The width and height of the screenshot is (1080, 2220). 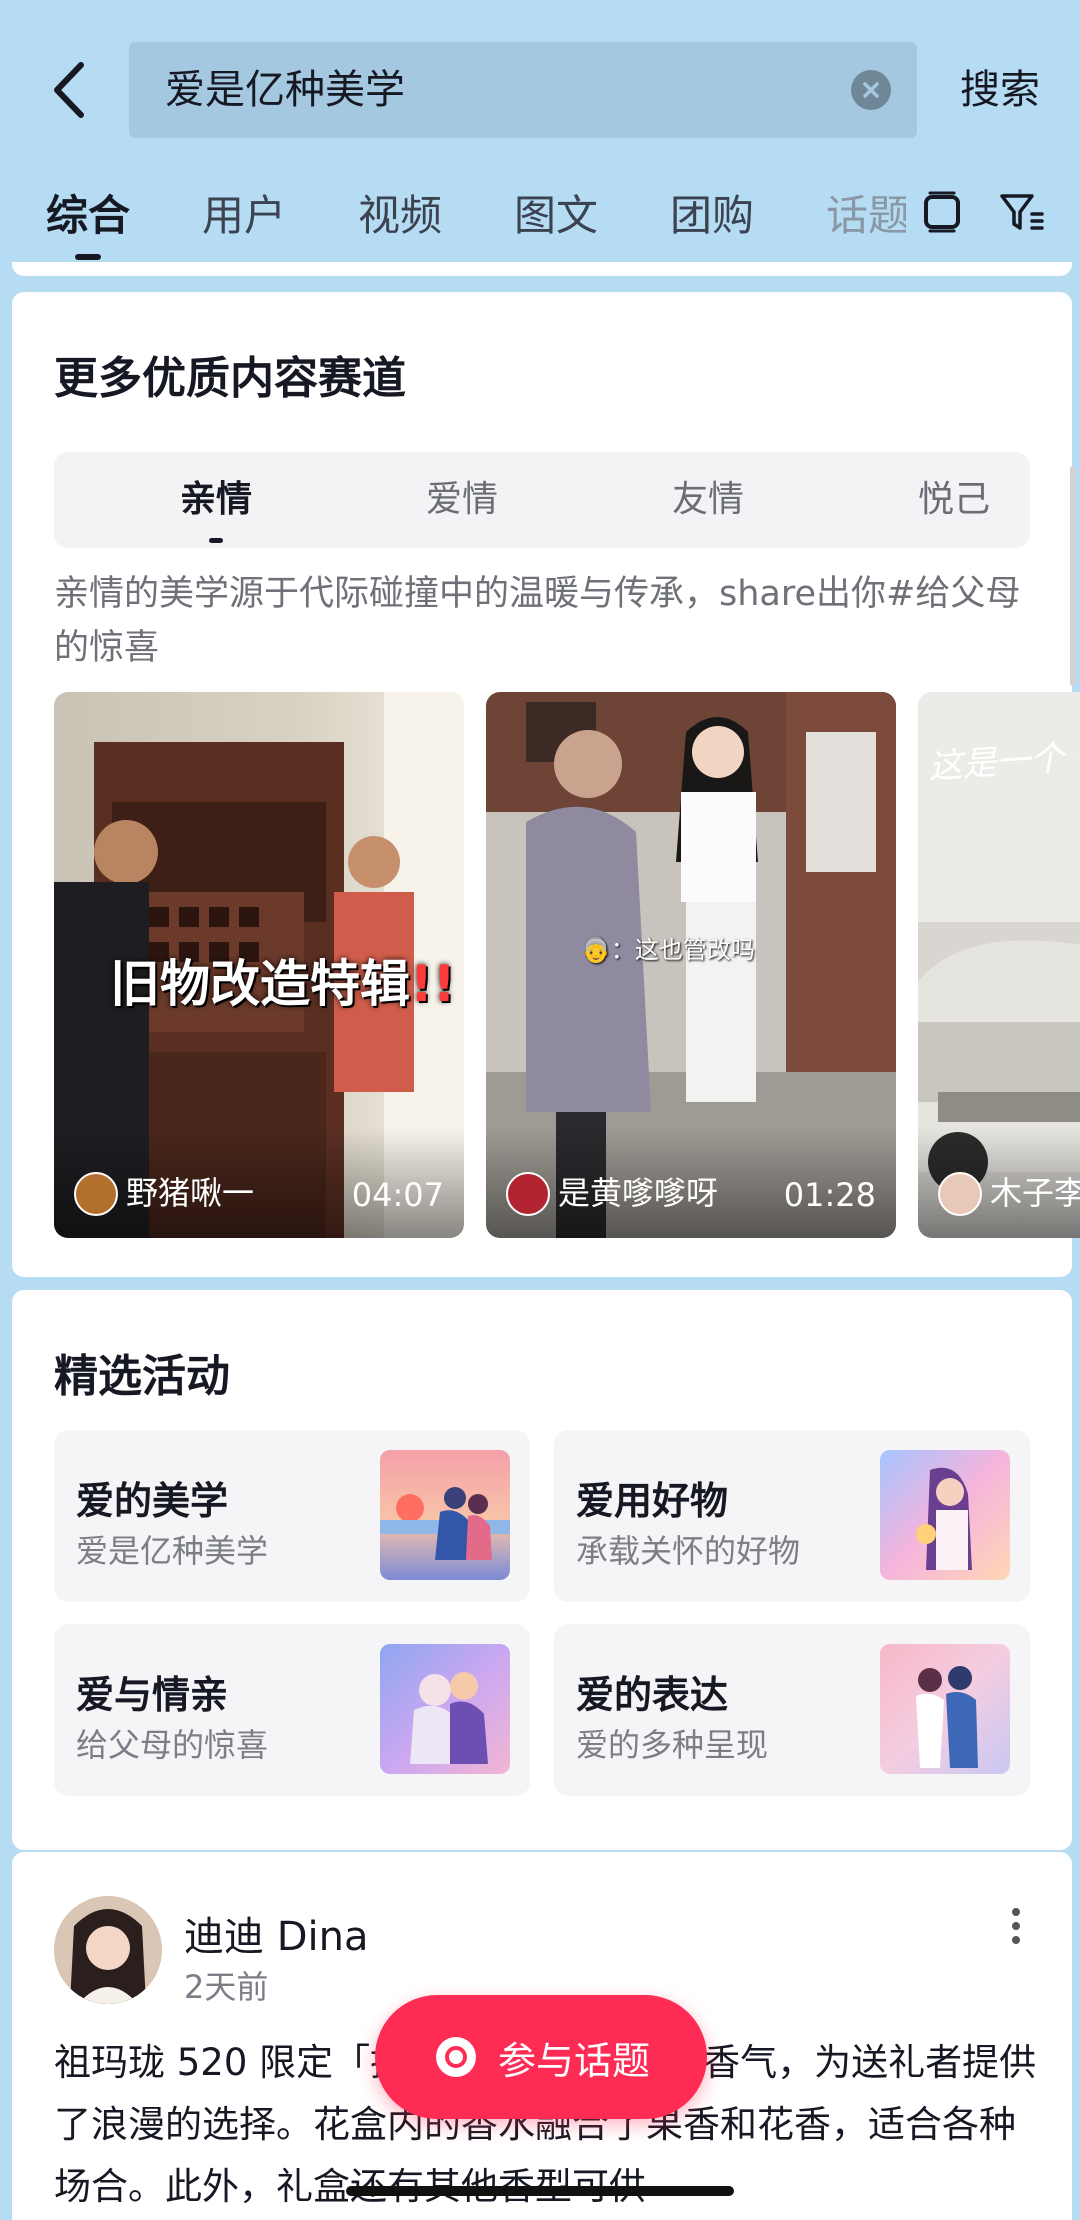 I want to click on video-meta: 野猪啾一 04:07, so click(x=259, y=1183).